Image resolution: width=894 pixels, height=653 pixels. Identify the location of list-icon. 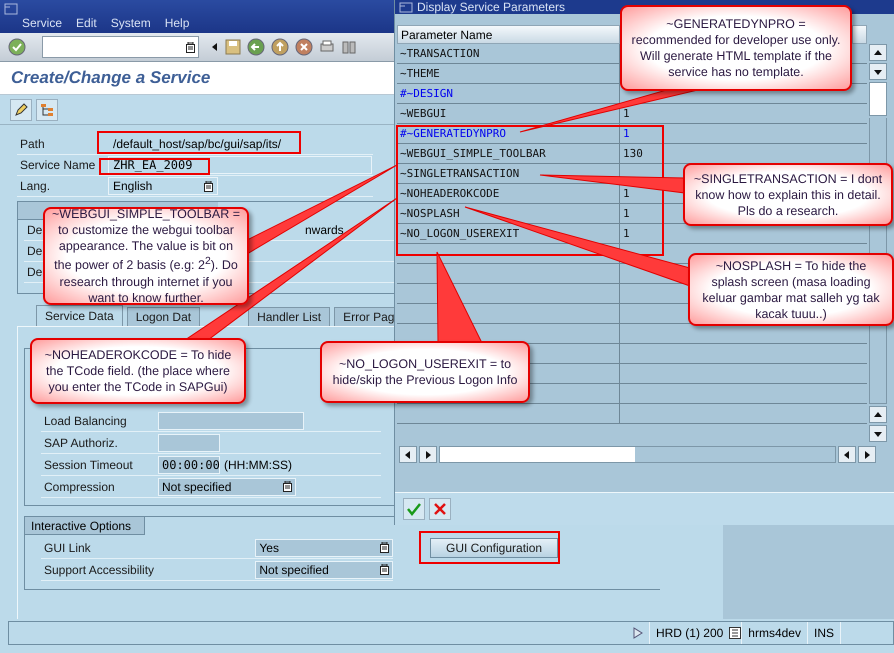
(735, 633).